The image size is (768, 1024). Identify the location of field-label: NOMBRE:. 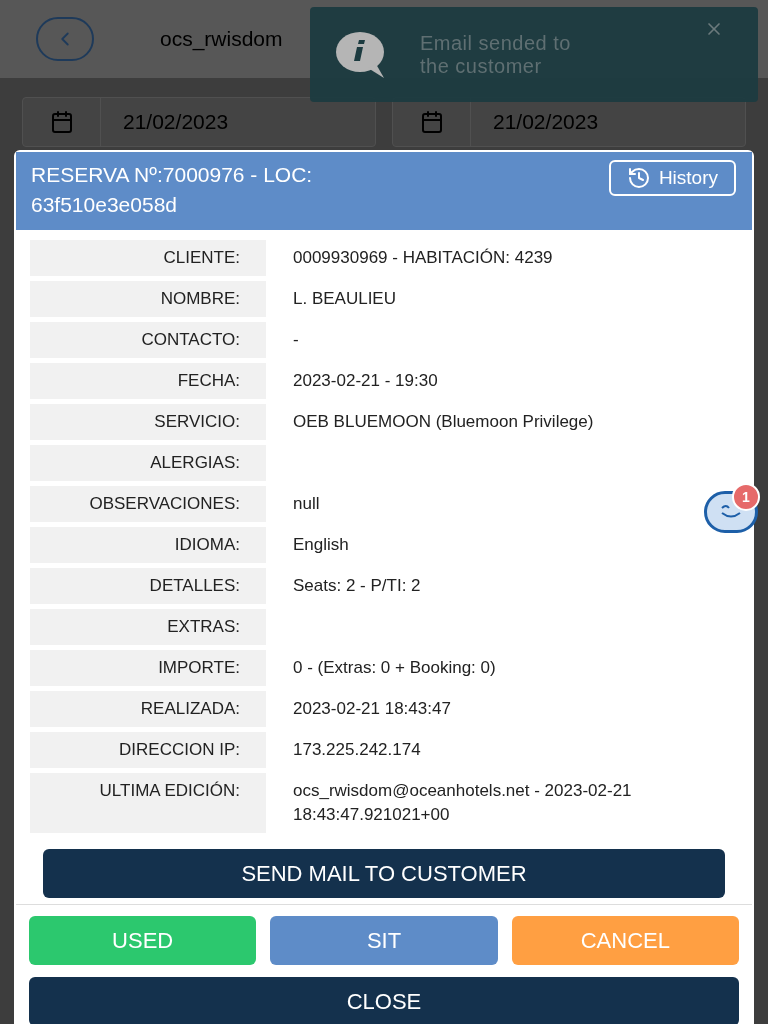
(148, 299).